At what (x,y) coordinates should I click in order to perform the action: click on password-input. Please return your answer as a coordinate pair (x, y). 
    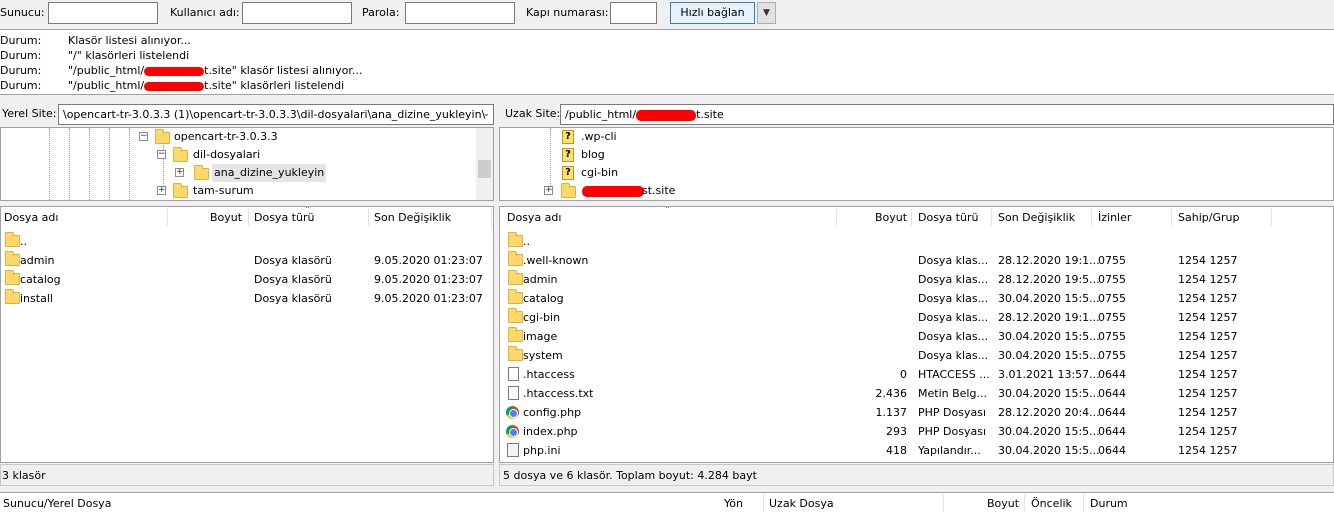
    Looking at the image, I should click on (460, 13).